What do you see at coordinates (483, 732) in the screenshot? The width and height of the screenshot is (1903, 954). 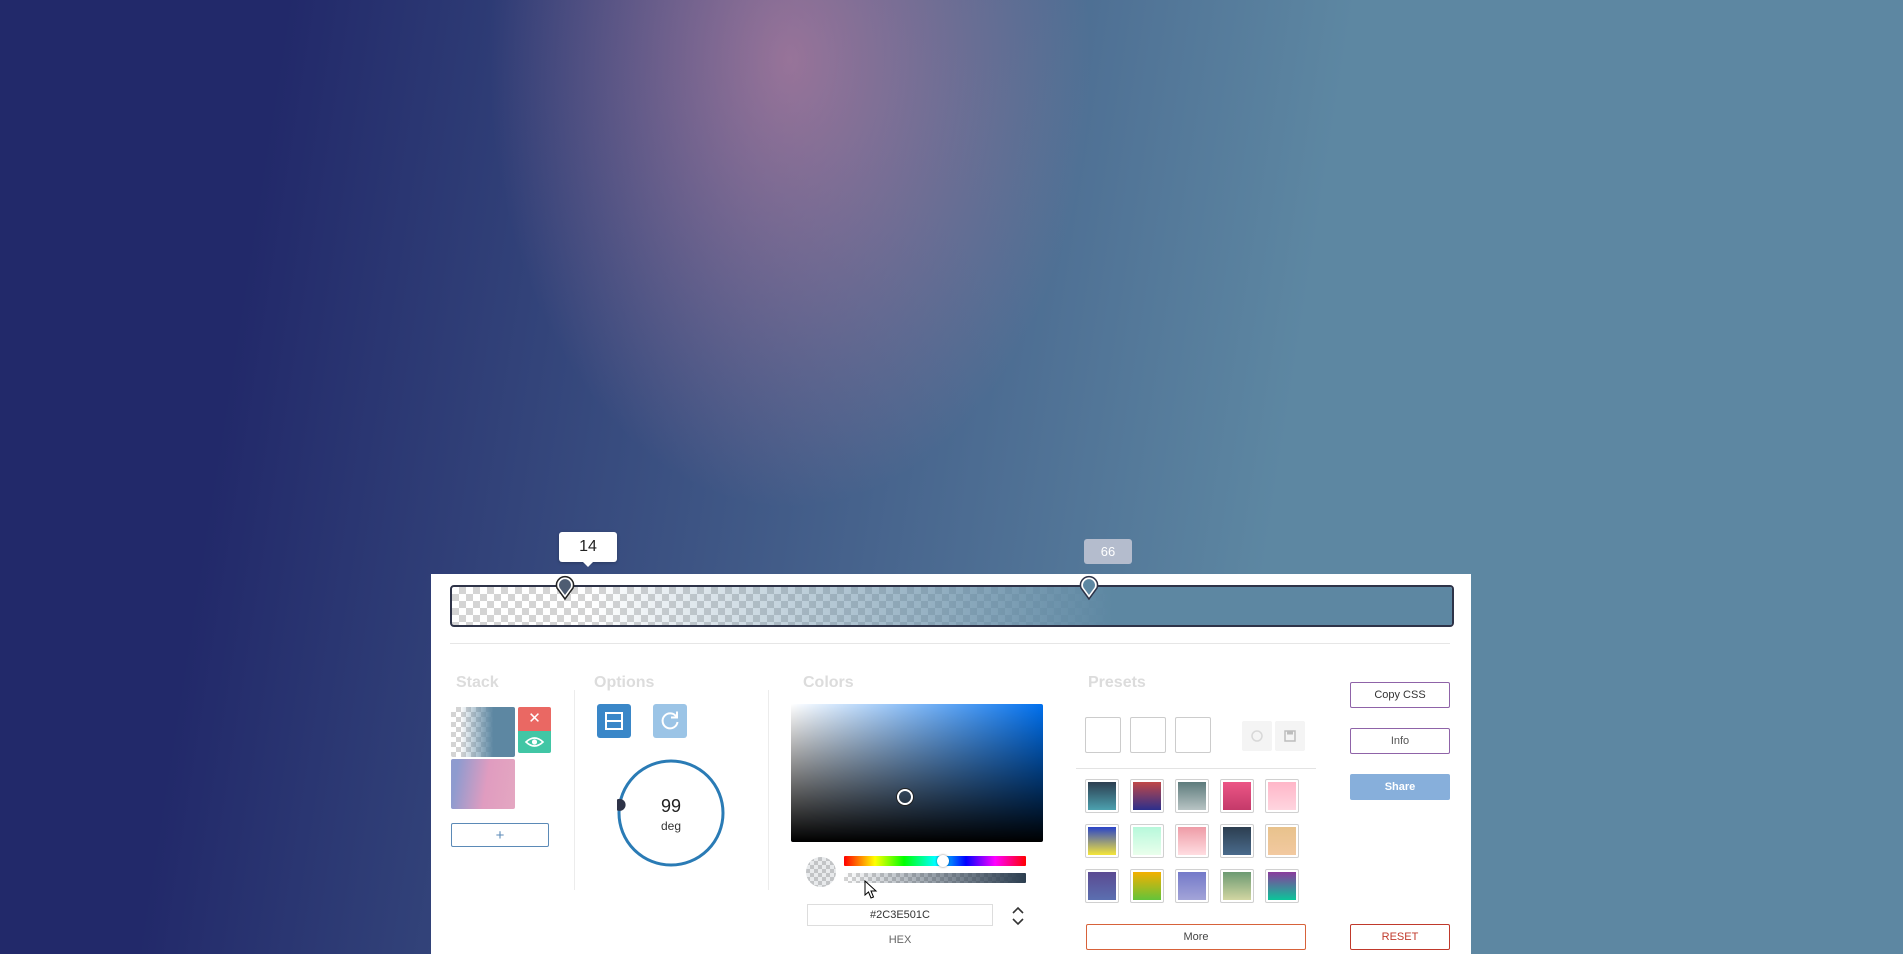 I see `stack-layer-current` at bounding box center [483, 732].